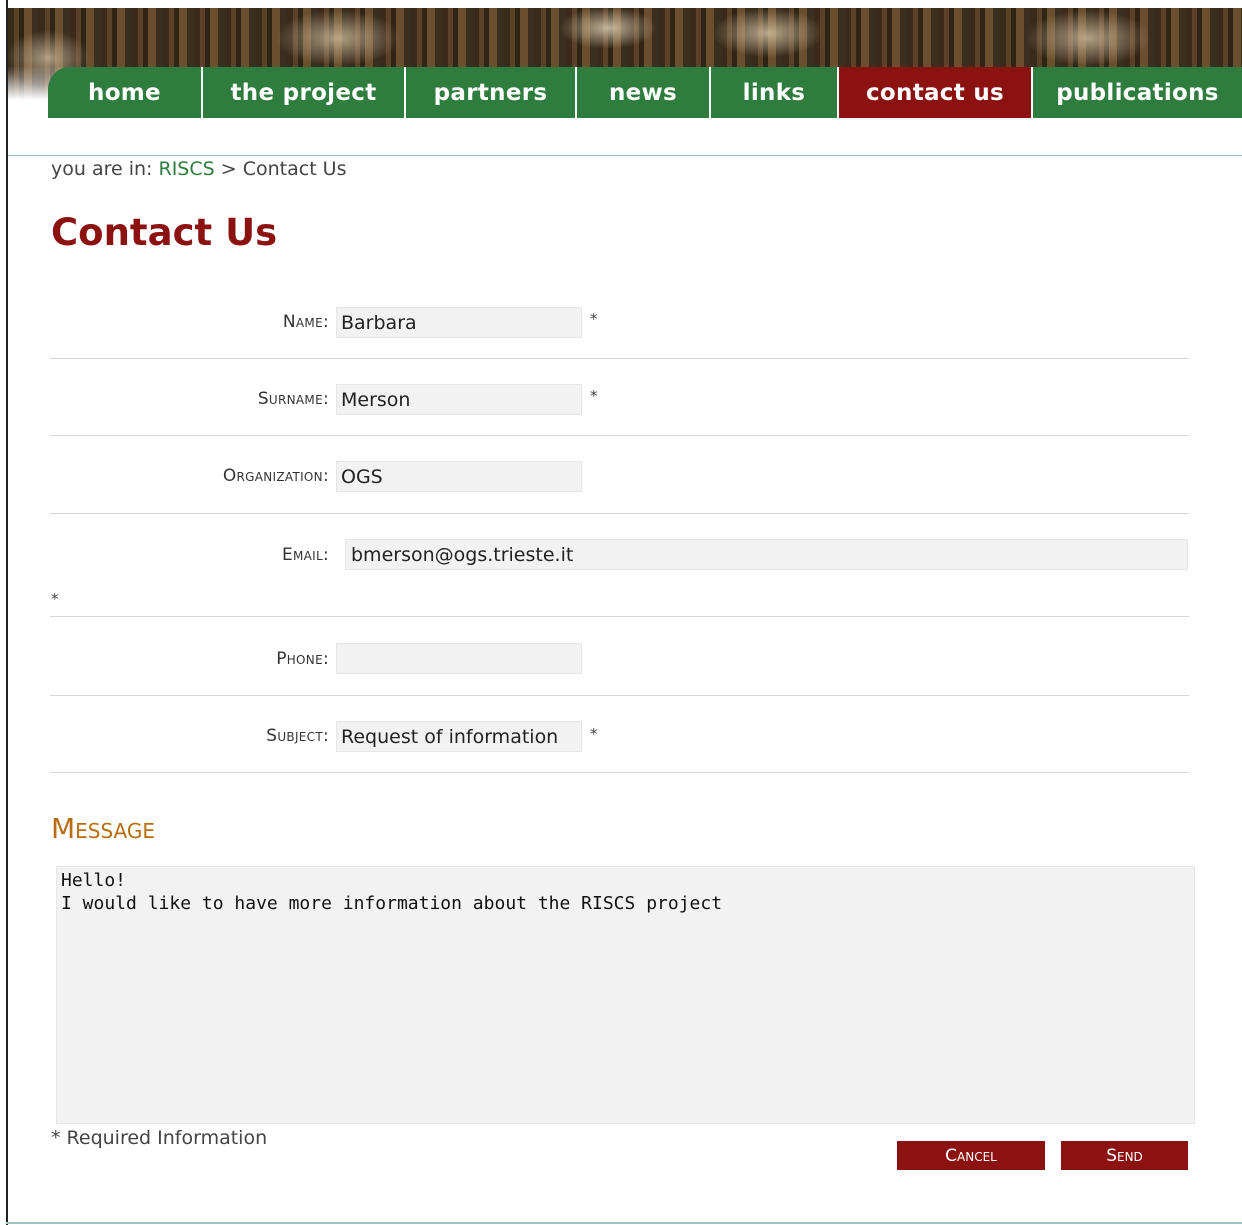 The height and width of the screenshot is (1225, 1242). I want to click on surname-label: Surname:, so click(293, 399).